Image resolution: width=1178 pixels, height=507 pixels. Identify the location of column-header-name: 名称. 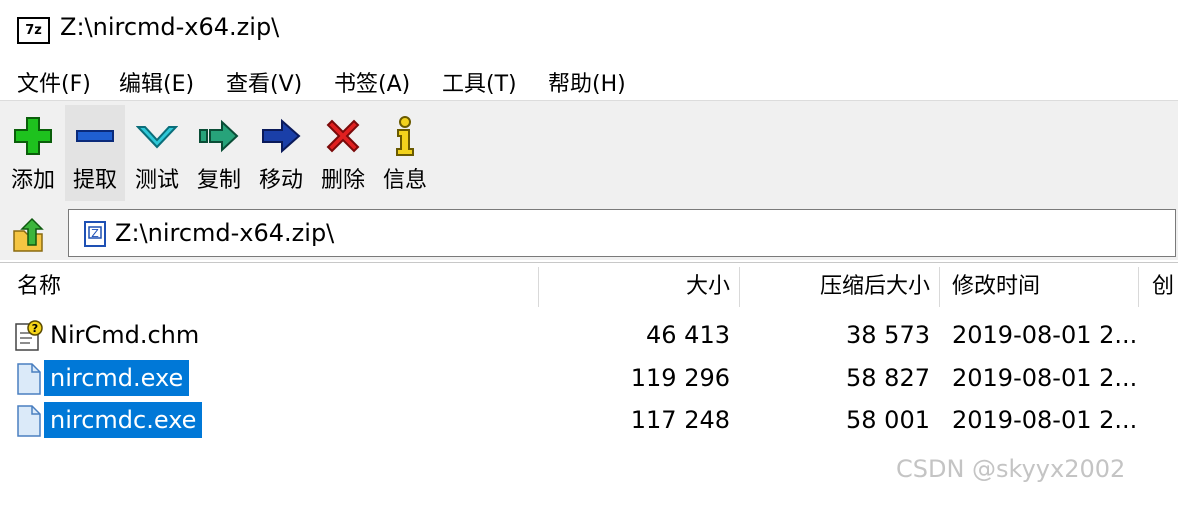
(39, 285).